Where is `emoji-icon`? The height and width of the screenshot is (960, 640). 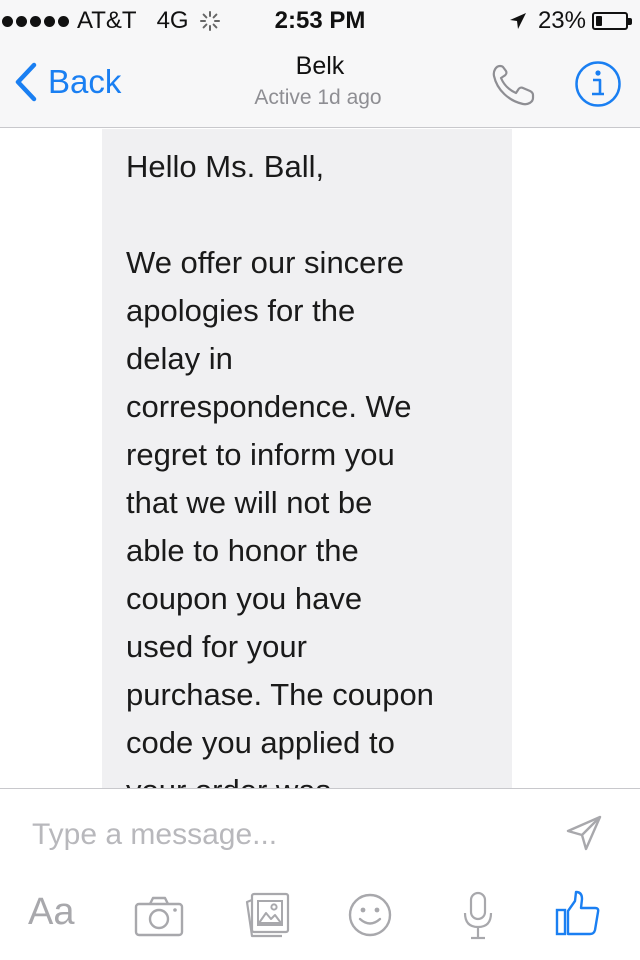
emoji-icon is located at coordinates (370, 915).